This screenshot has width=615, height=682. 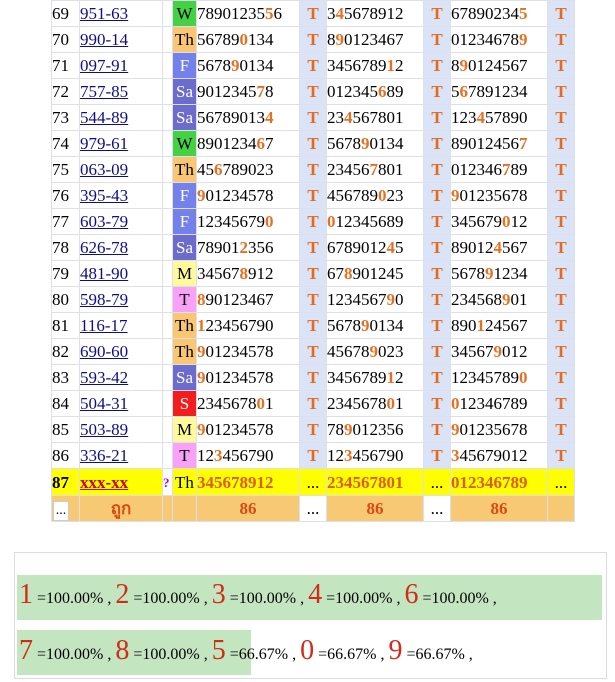 What do you see at coordinates (307, 650) in the screenshot?
I see `summary-digit: 0` at bounding box center [307, 650].